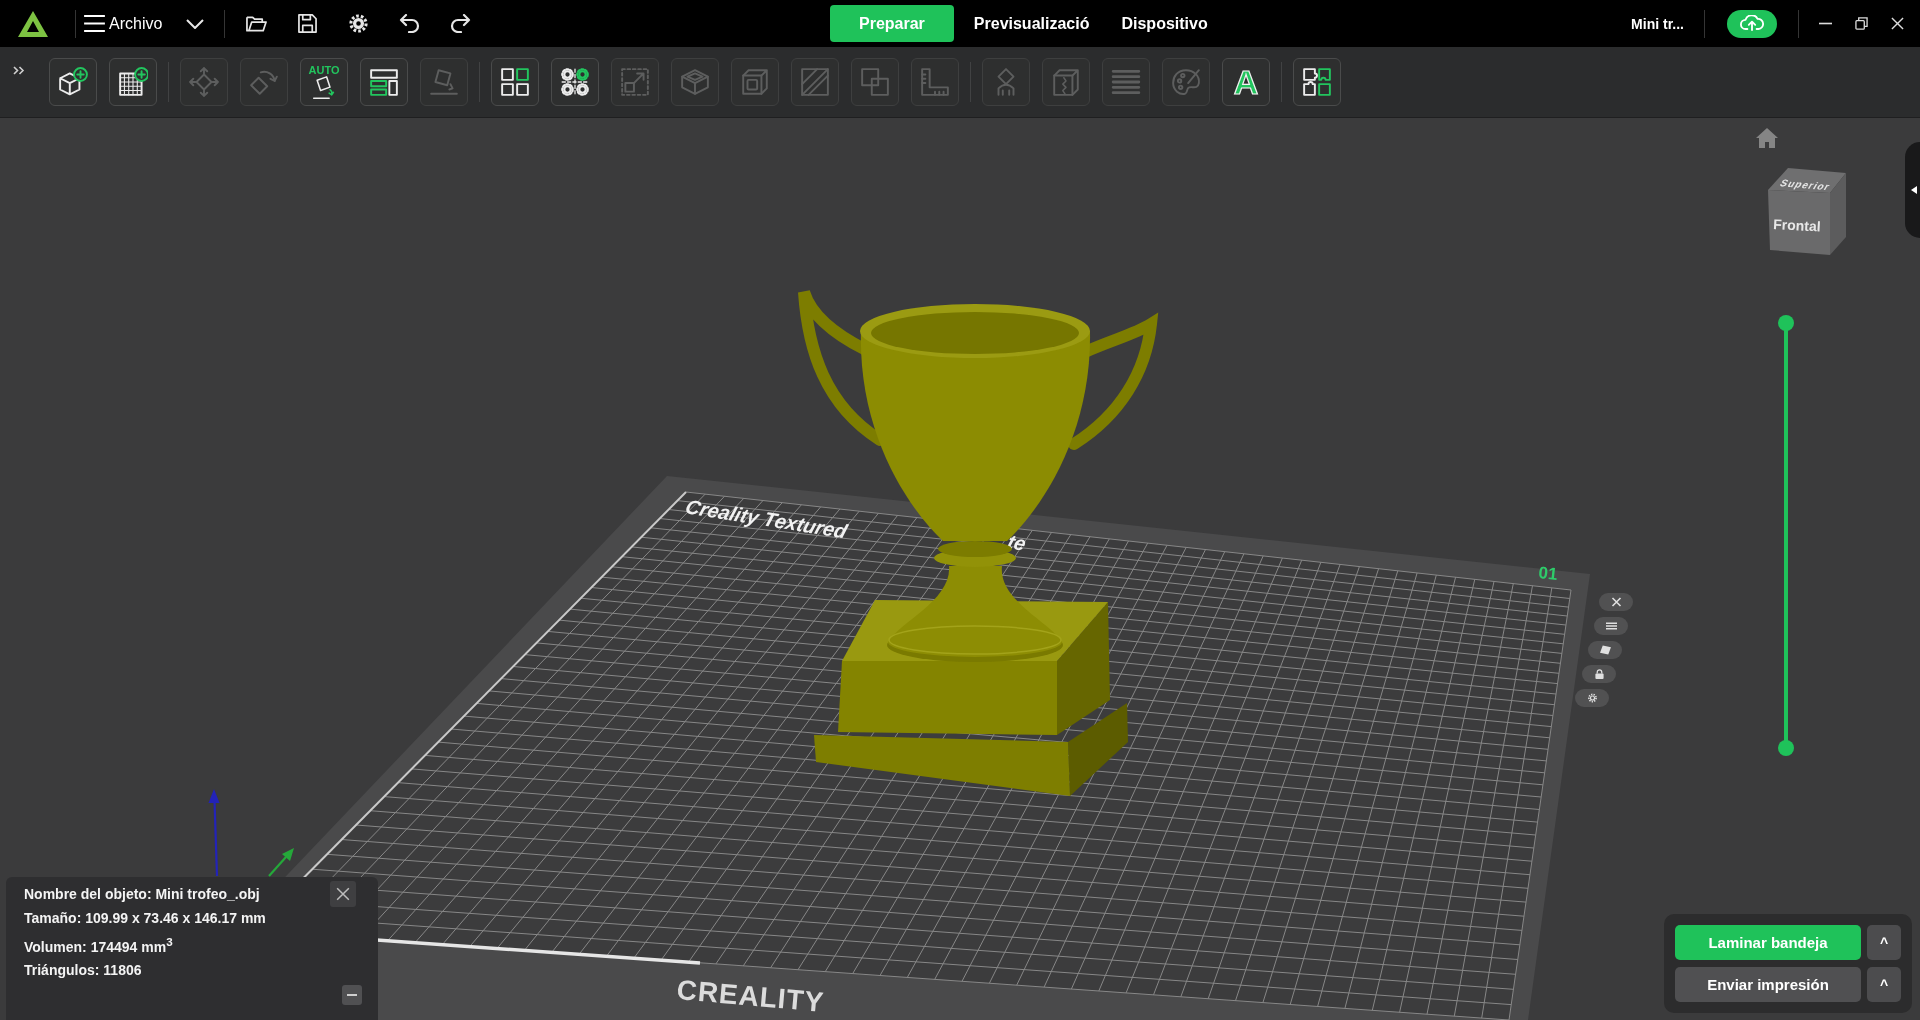  I want to click on info-text: Volumen: 174494 mm$^{3}$, so click(98, 945).